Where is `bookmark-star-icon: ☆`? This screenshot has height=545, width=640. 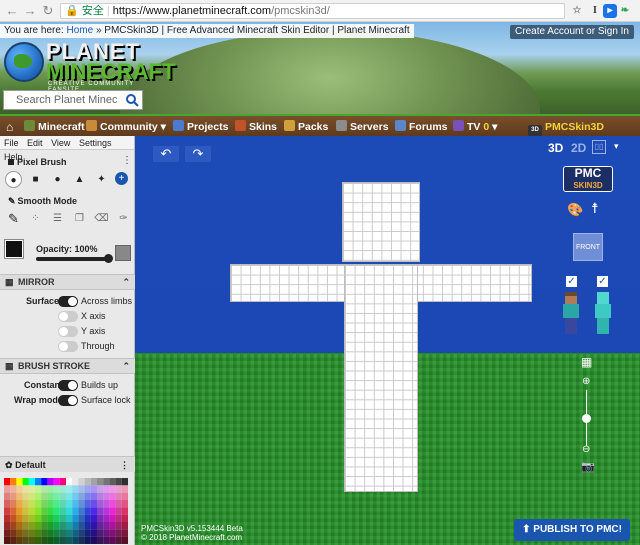
bookmark-star-icon: ☆ is located at coordinates (577, 11).